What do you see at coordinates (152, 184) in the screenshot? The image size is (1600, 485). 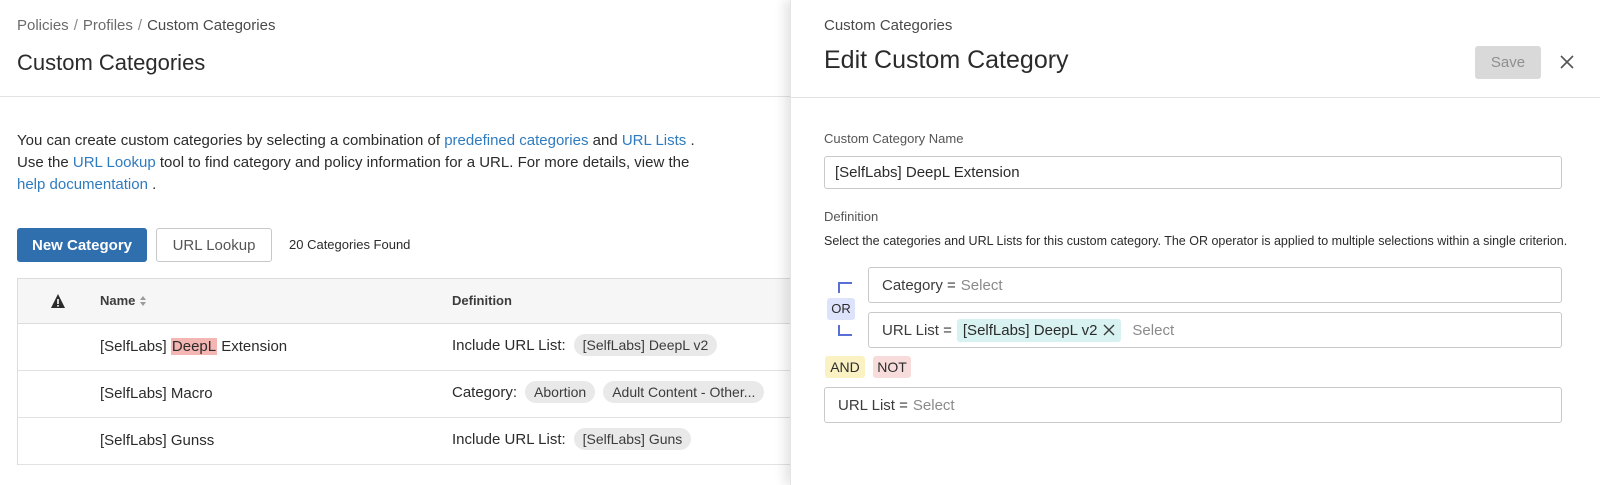 I see `intro-segment: .` at bounding box center [152, 184].